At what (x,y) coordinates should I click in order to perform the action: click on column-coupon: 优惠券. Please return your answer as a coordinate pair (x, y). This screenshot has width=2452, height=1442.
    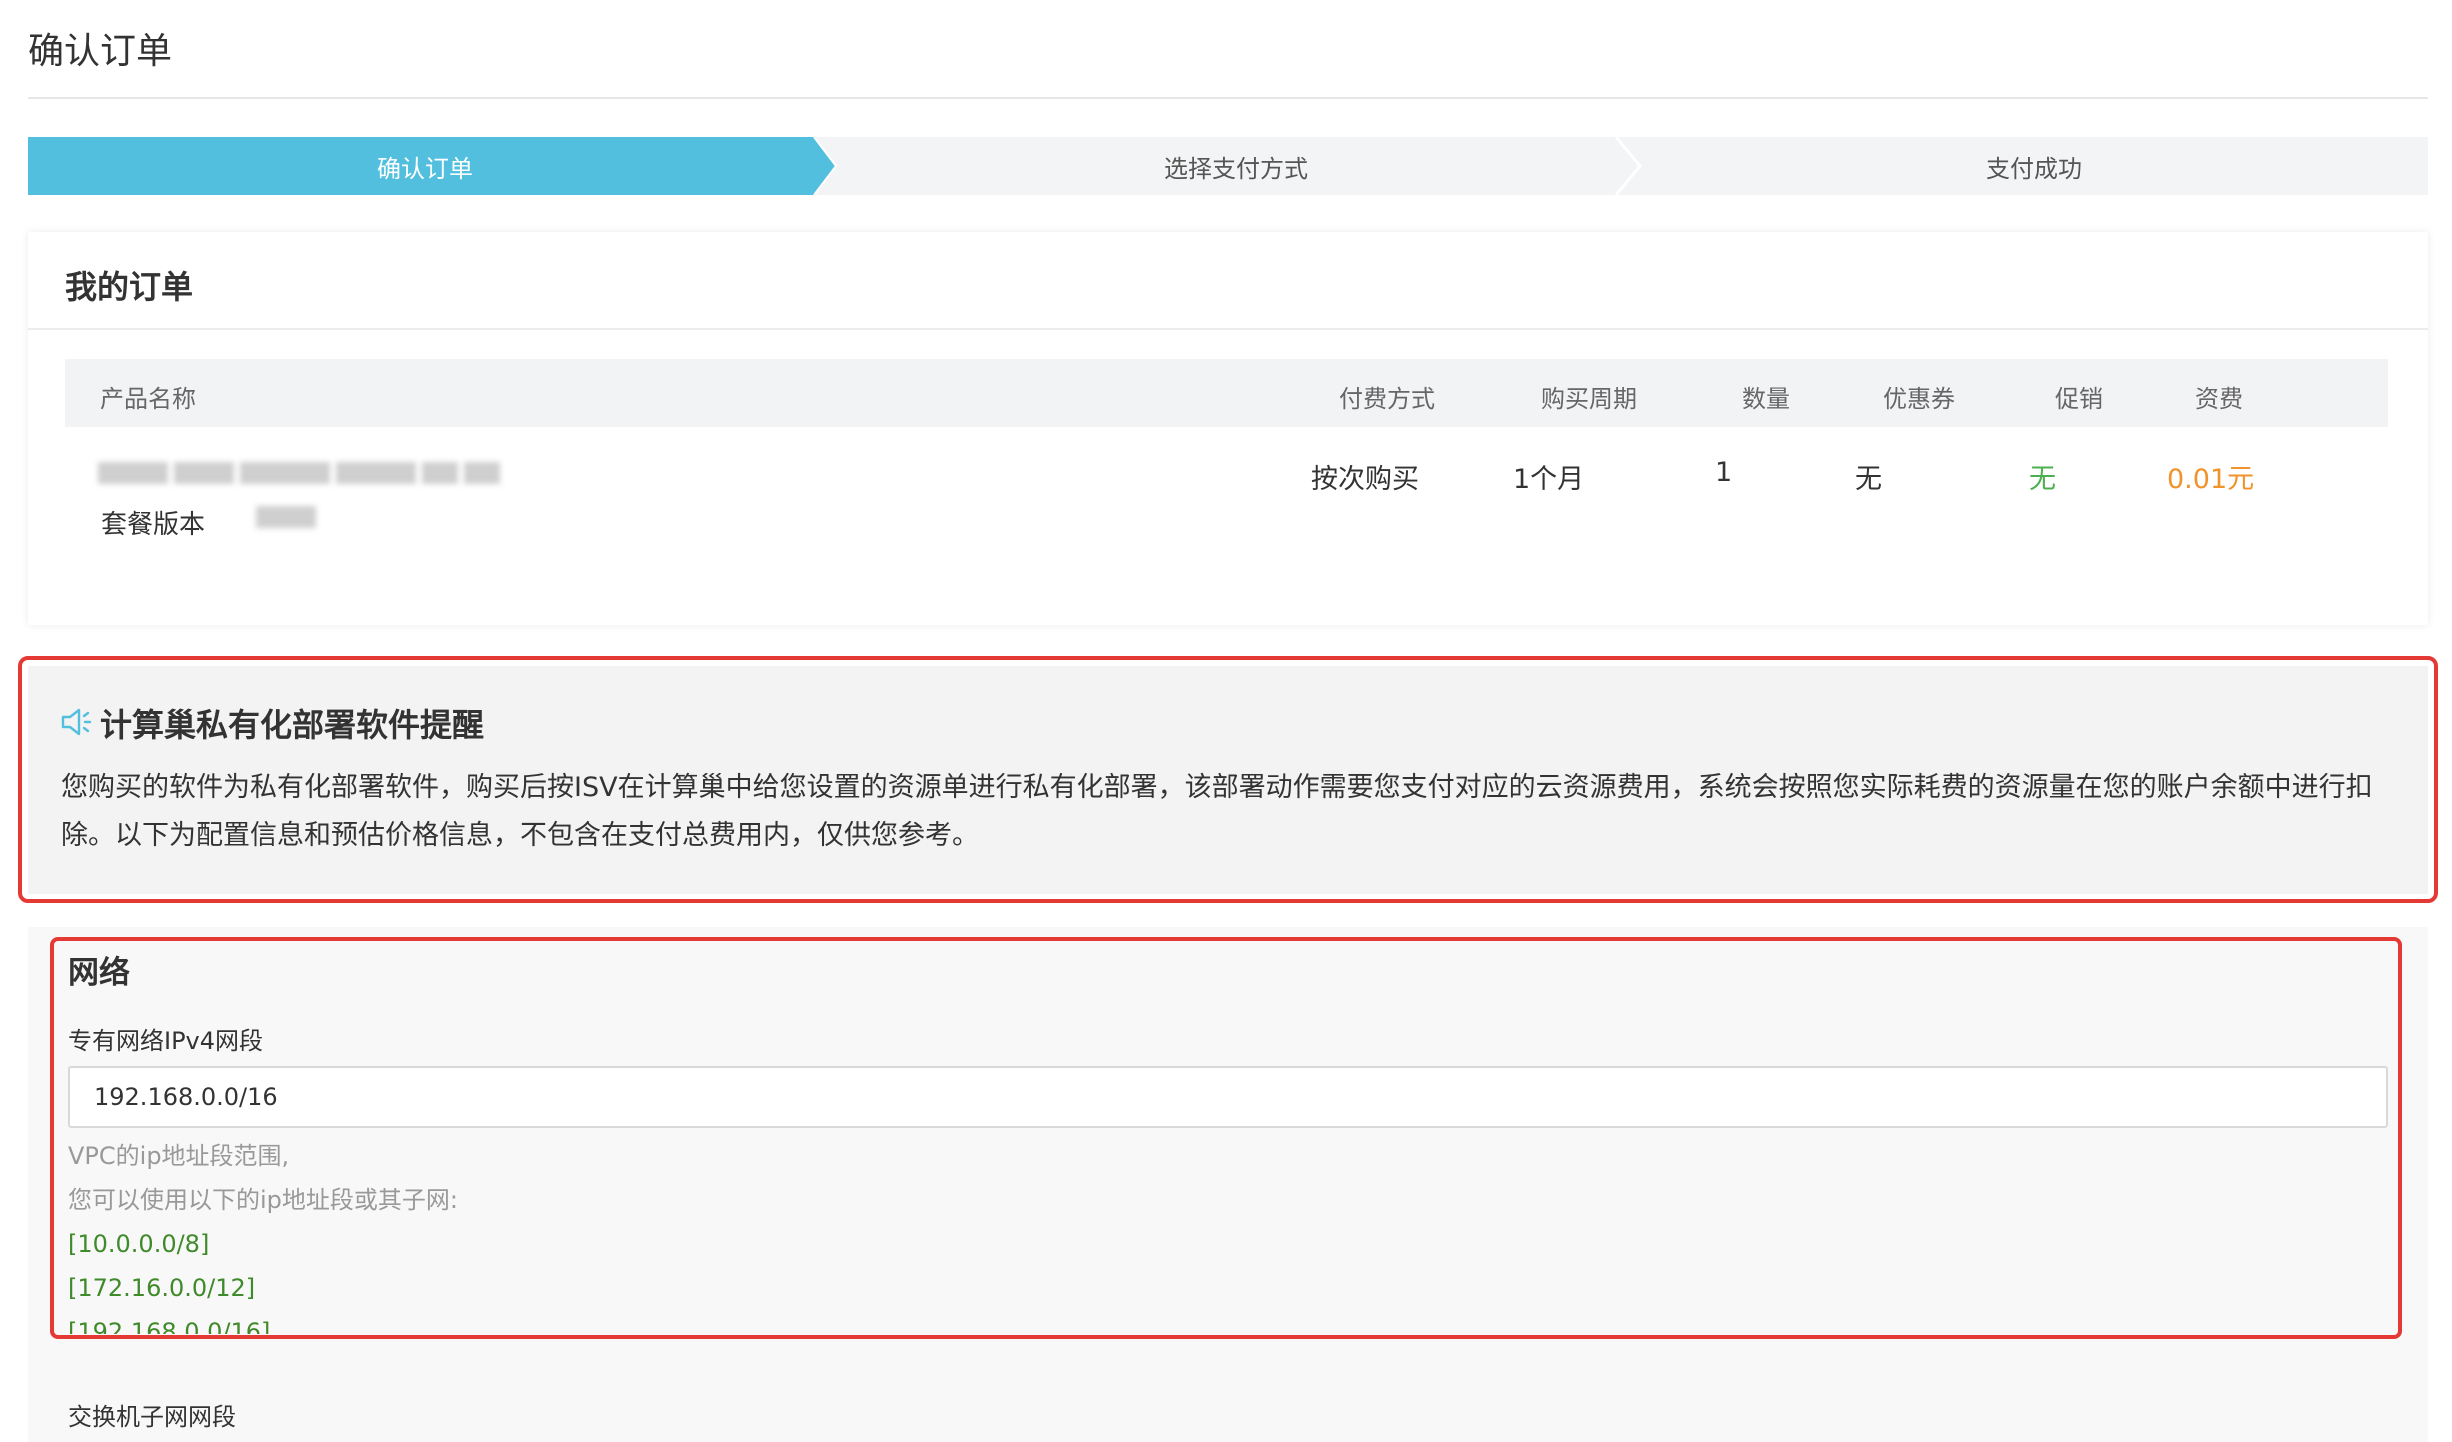
    Looking at the image, I should click on (1919, 399).